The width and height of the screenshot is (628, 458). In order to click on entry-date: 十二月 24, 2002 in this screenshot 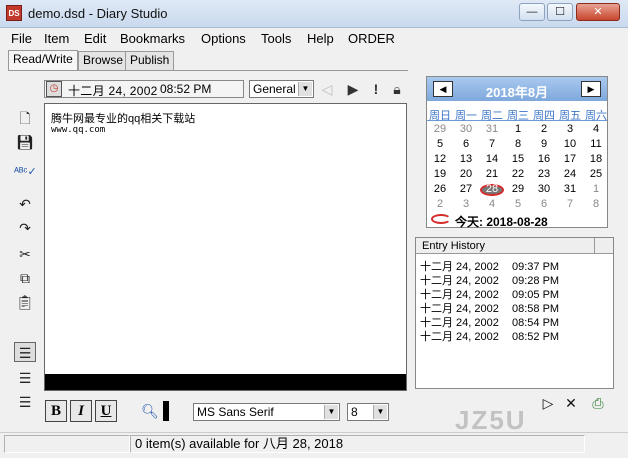, I will do `click(113, 91)`.